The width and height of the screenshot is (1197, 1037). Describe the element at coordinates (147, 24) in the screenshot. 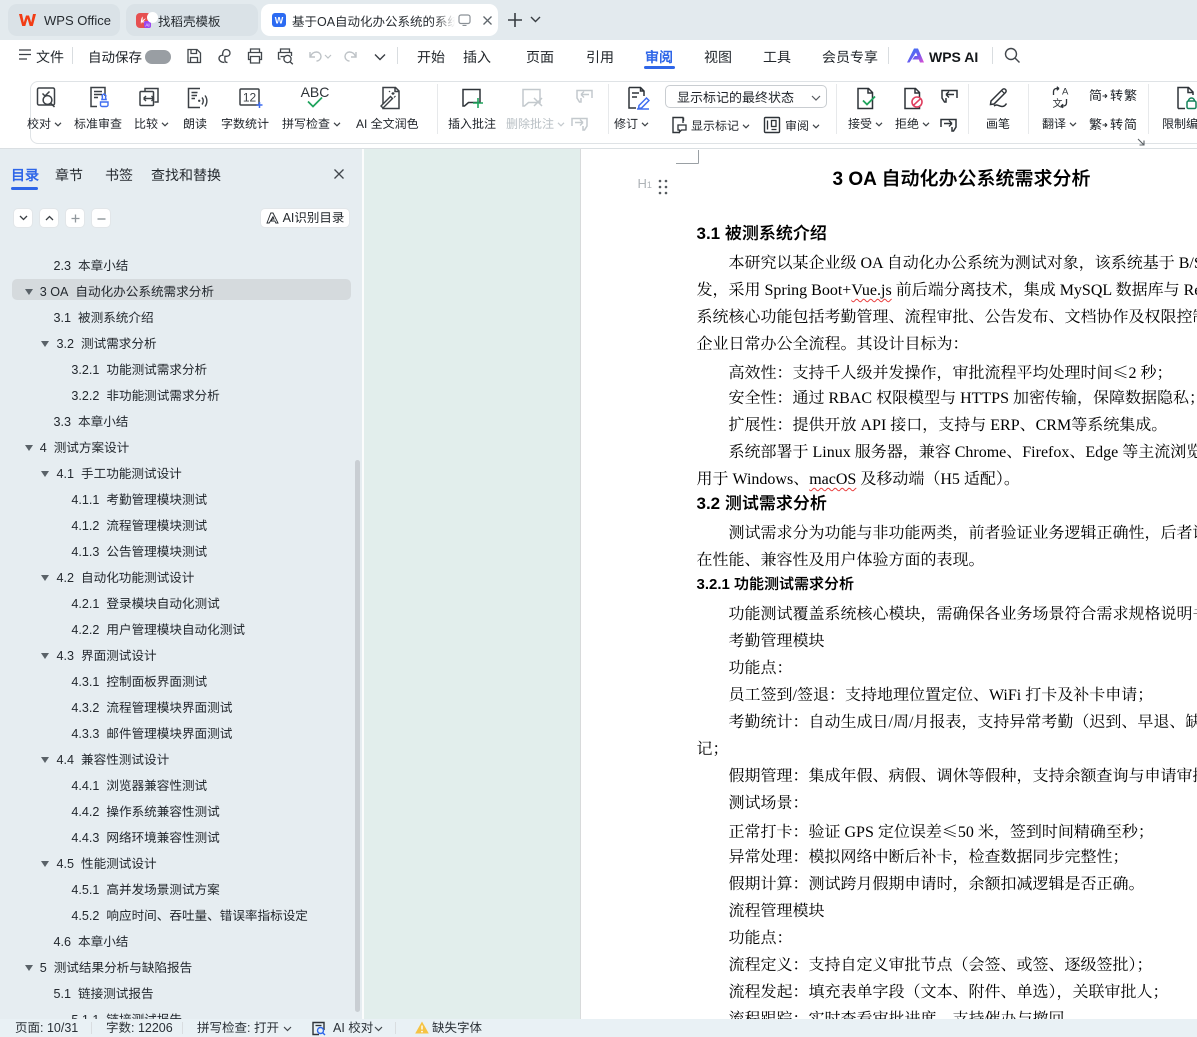

I see `svg-text: AI` at that location.